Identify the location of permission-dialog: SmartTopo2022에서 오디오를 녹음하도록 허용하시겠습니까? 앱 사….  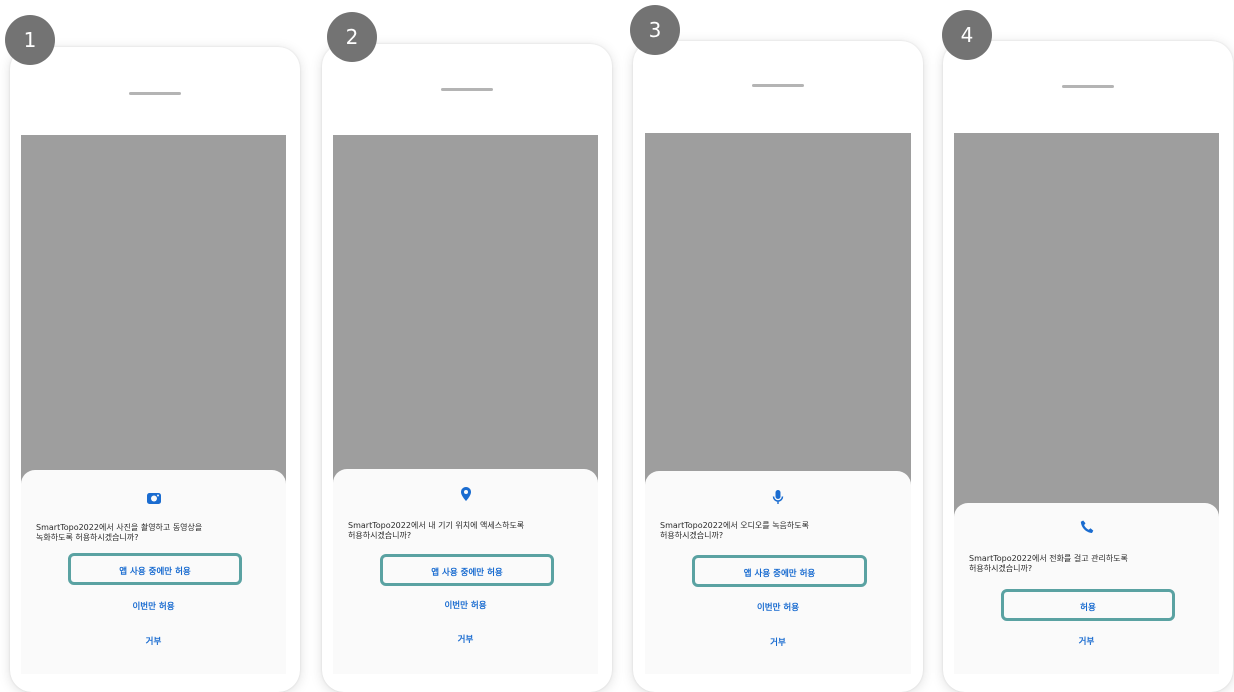
(778, 572).